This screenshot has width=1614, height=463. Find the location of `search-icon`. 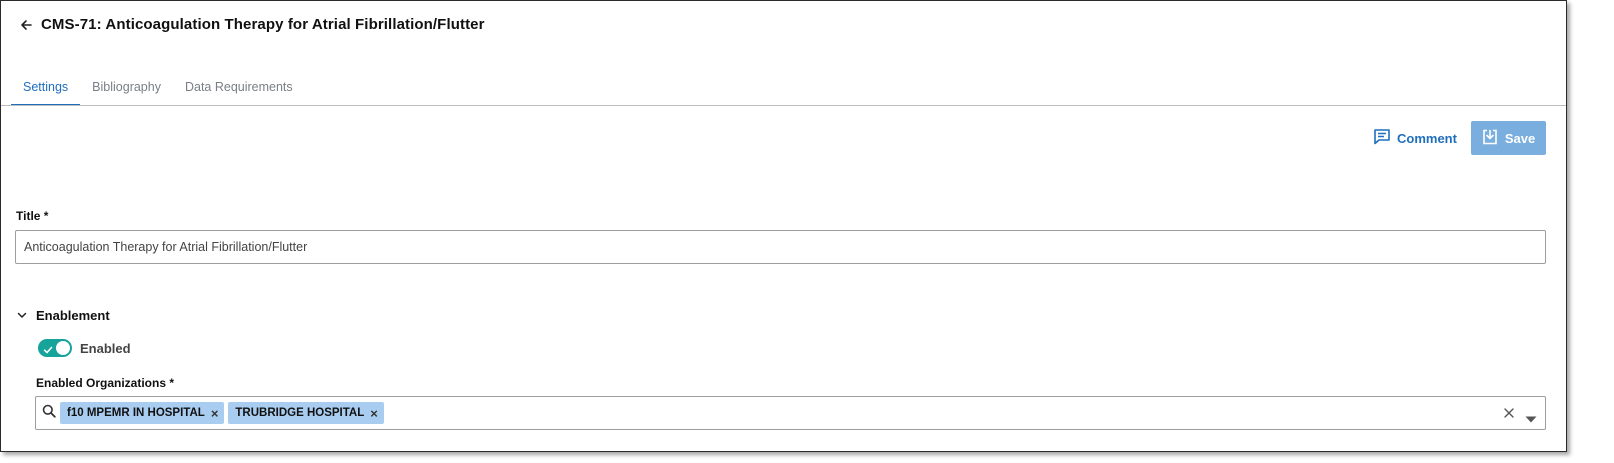

search-icon is located at coordinates (49, 413).